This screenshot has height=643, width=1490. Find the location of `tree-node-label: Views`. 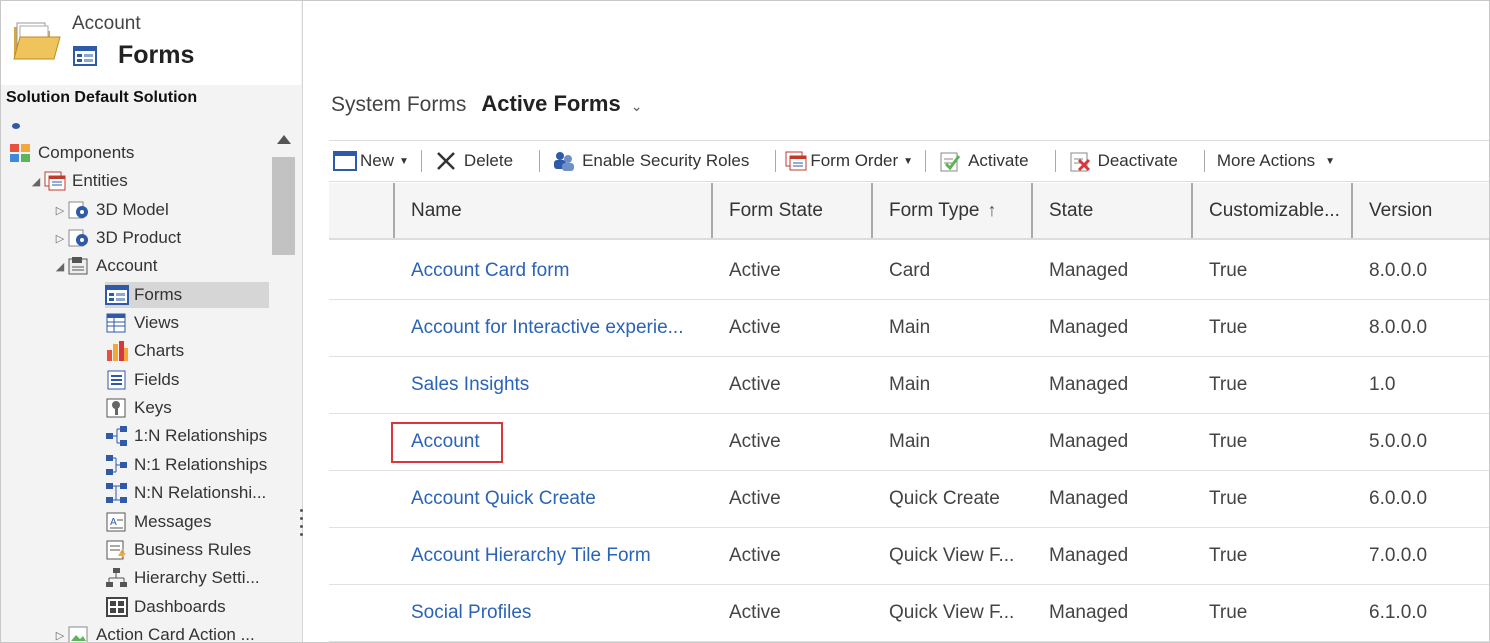

tree-node-label: Views is located at coordinates (157, 322).